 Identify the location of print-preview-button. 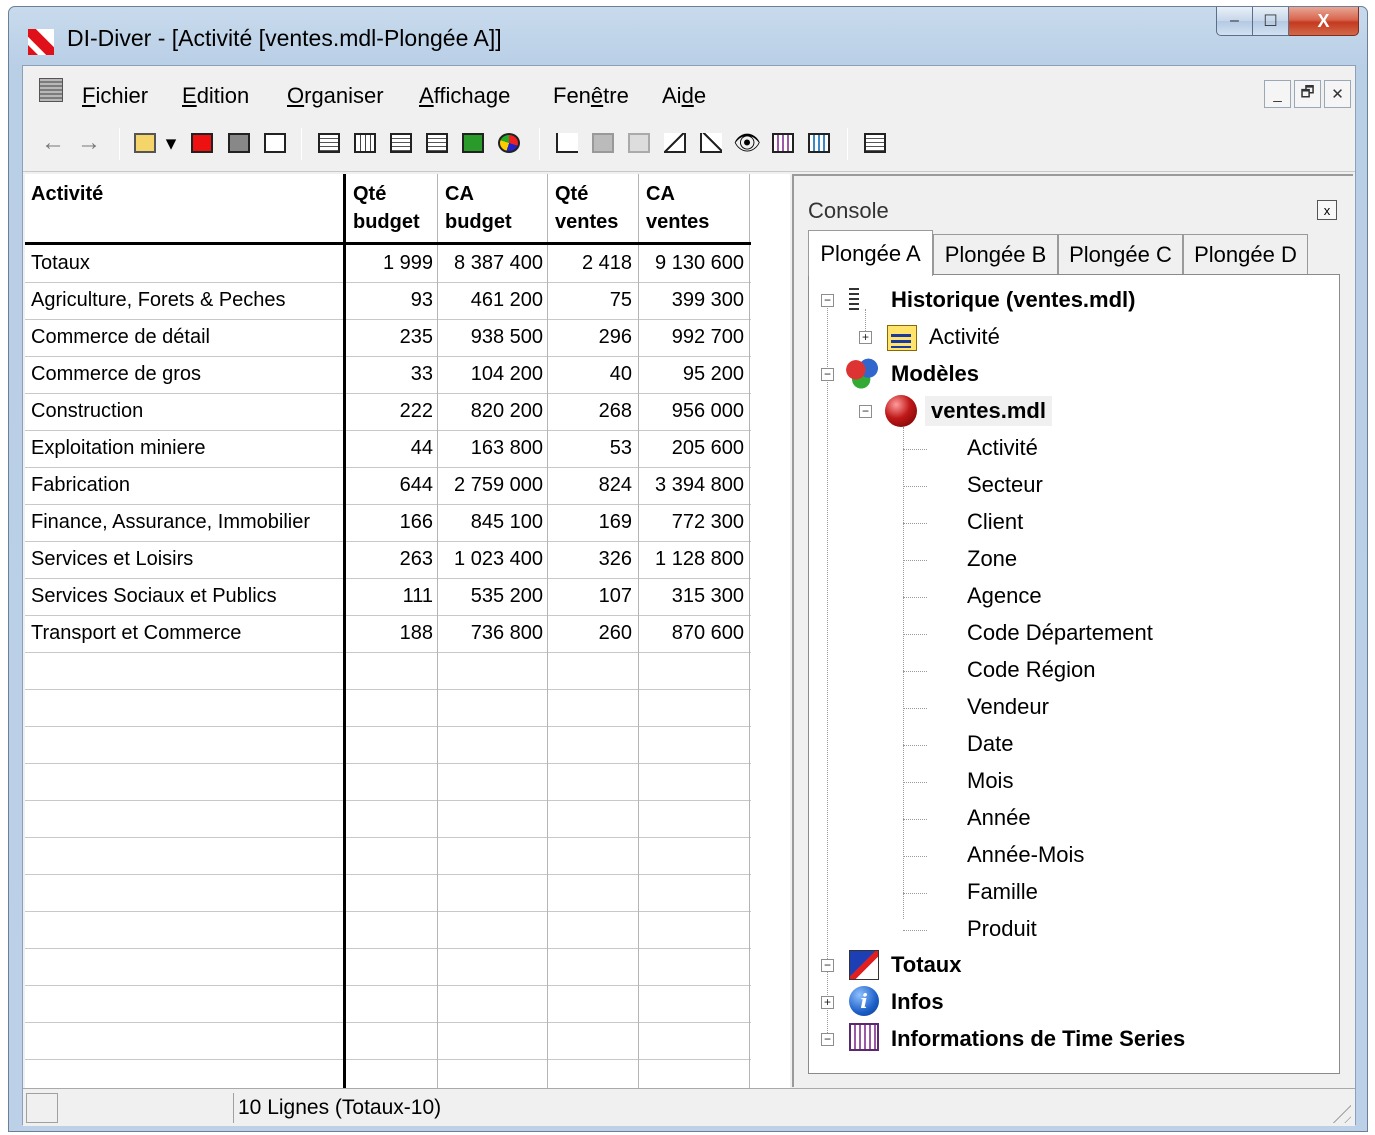
(275, 143).